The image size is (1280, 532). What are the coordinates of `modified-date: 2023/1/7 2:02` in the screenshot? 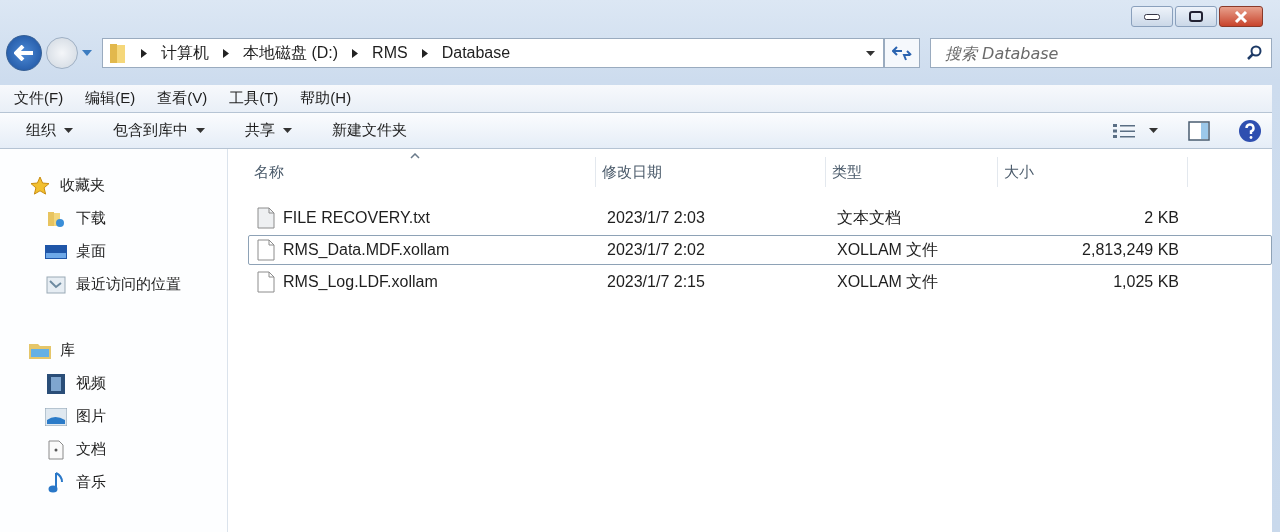 It's located at (656, 250).